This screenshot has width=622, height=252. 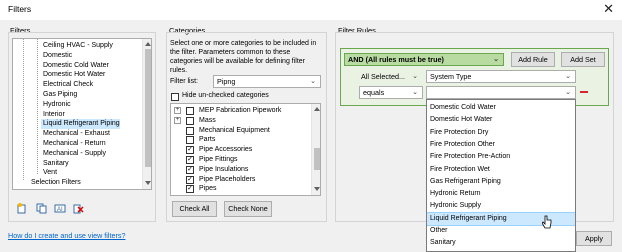 What do you see at coordinates (533, 59) in the screenshot?
I see `add-rule-button: Add Rule` at bounding box center [533, 59].